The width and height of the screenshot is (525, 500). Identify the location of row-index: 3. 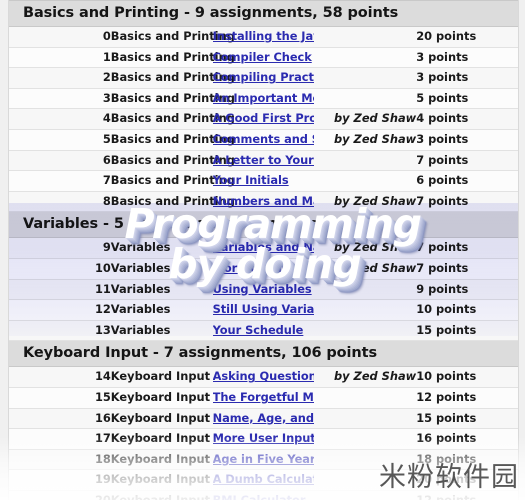
(60, 99).